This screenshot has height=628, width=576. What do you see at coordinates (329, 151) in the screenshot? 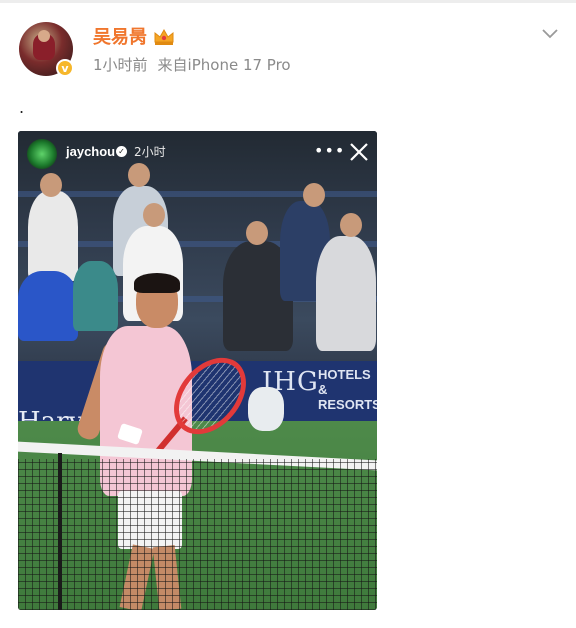
I see `more-dots-icon: •••` at bounding box center [329, 151].